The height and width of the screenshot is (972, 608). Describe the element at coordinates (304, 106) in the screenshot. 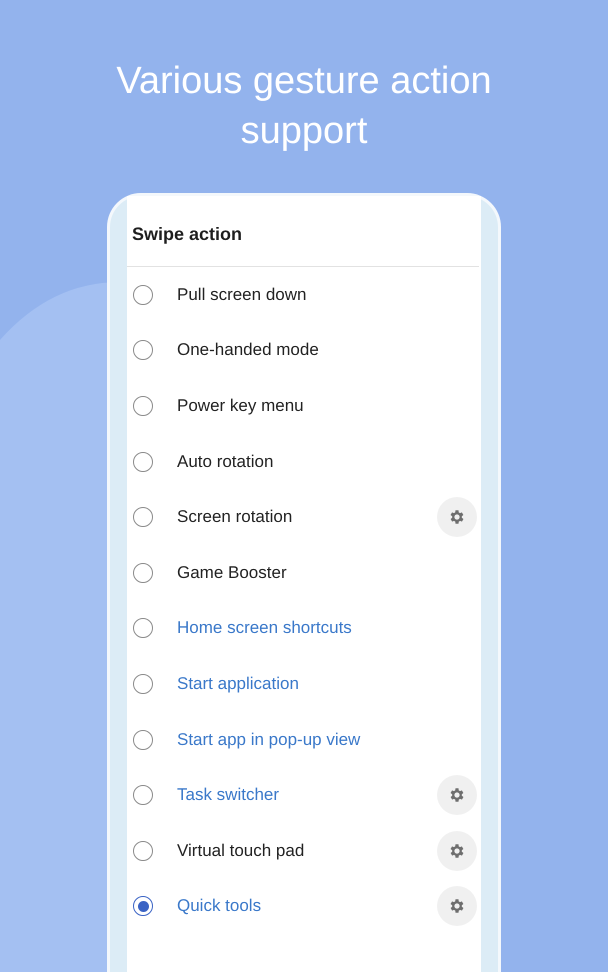

I see `headline: Various gesture action support` at that location.